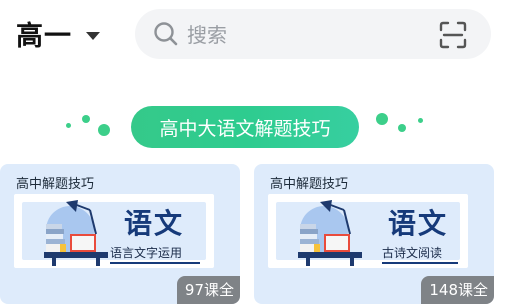 The image size is (513, 304). Describe the element at coordinates (412, 253) in the screenshot. I see `course-subtitle: 古诗文阅读` at that location.